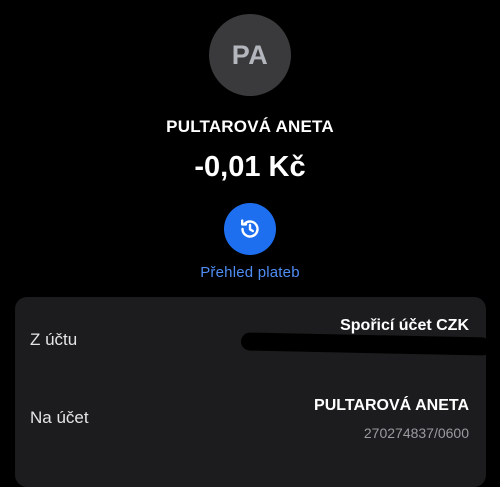 Image resolution: width=500 pixels, height=487 pixels. Describe the element at coordinates (416, 433) in the screenshot. I see `to-account-number: 270274837/0600` at that location.